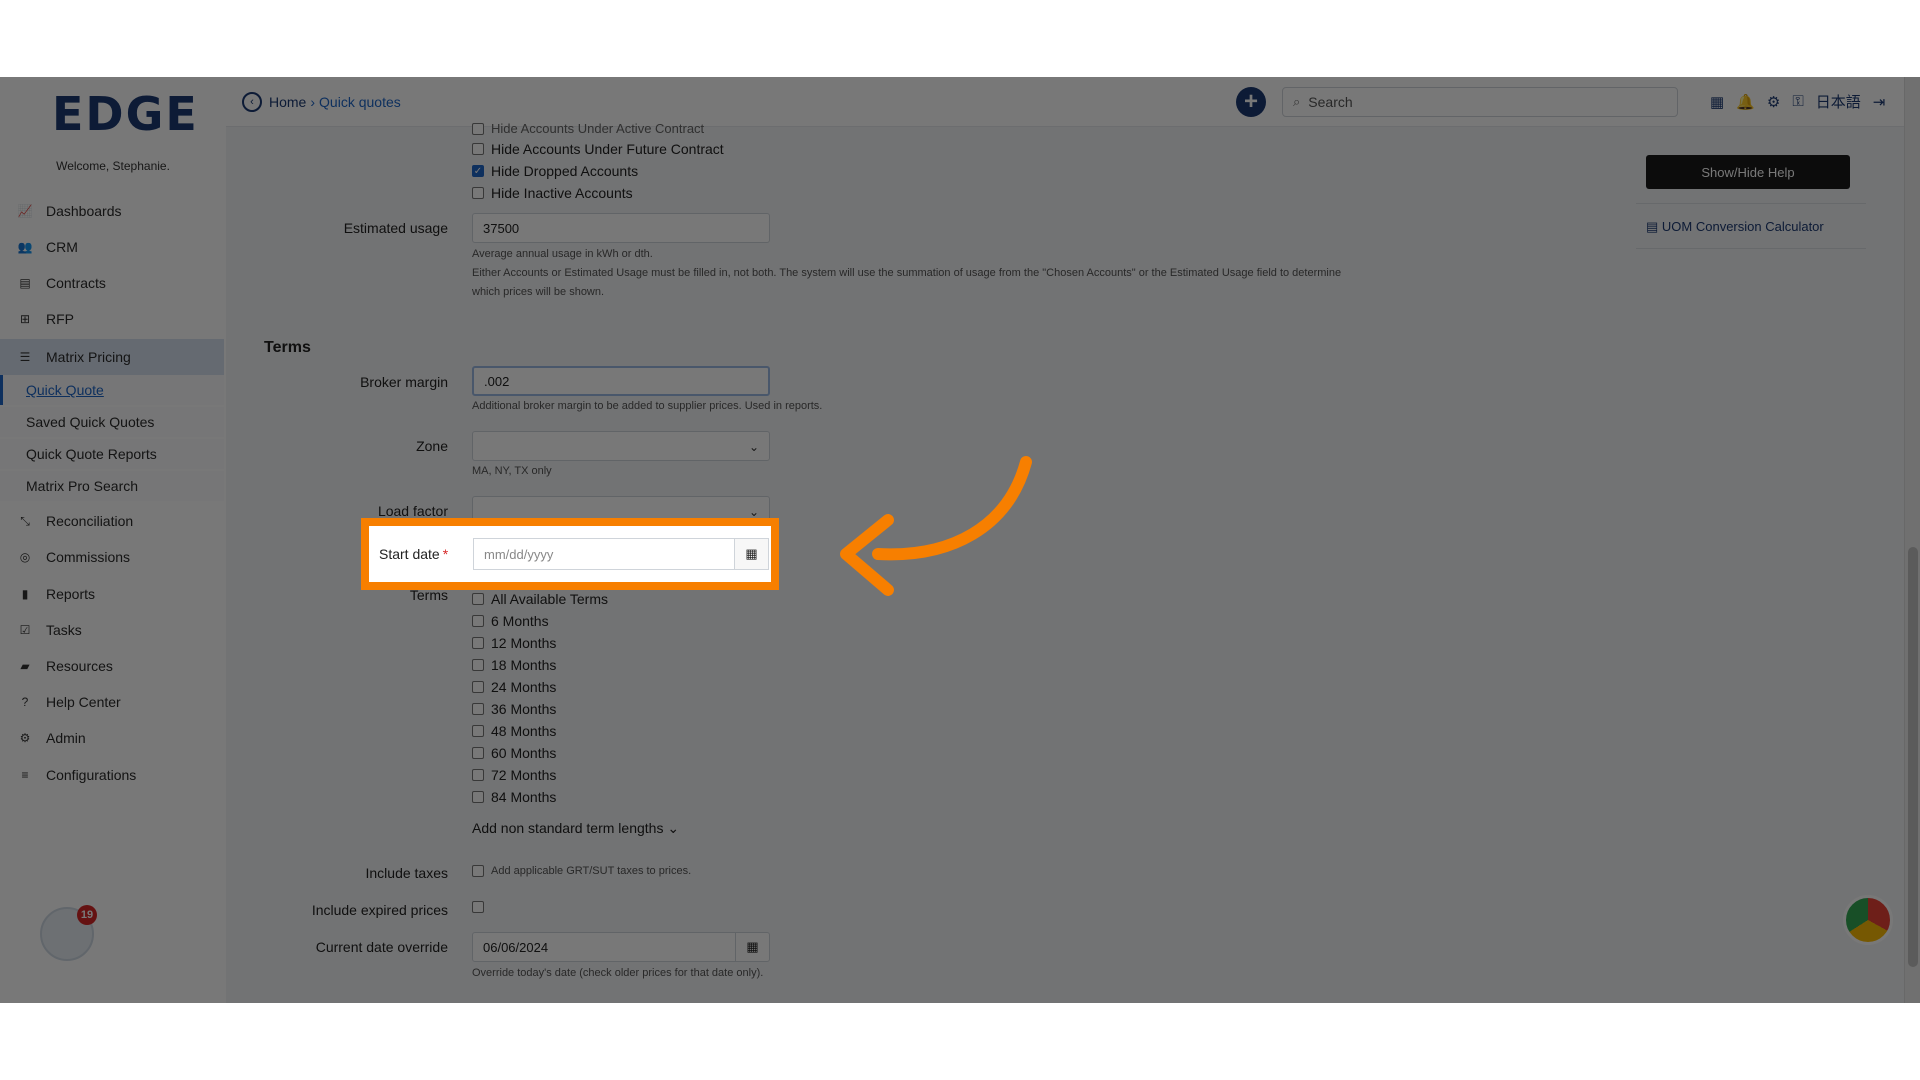  I want to click on chevron-down-icon: ⌄, so click(673, 828).